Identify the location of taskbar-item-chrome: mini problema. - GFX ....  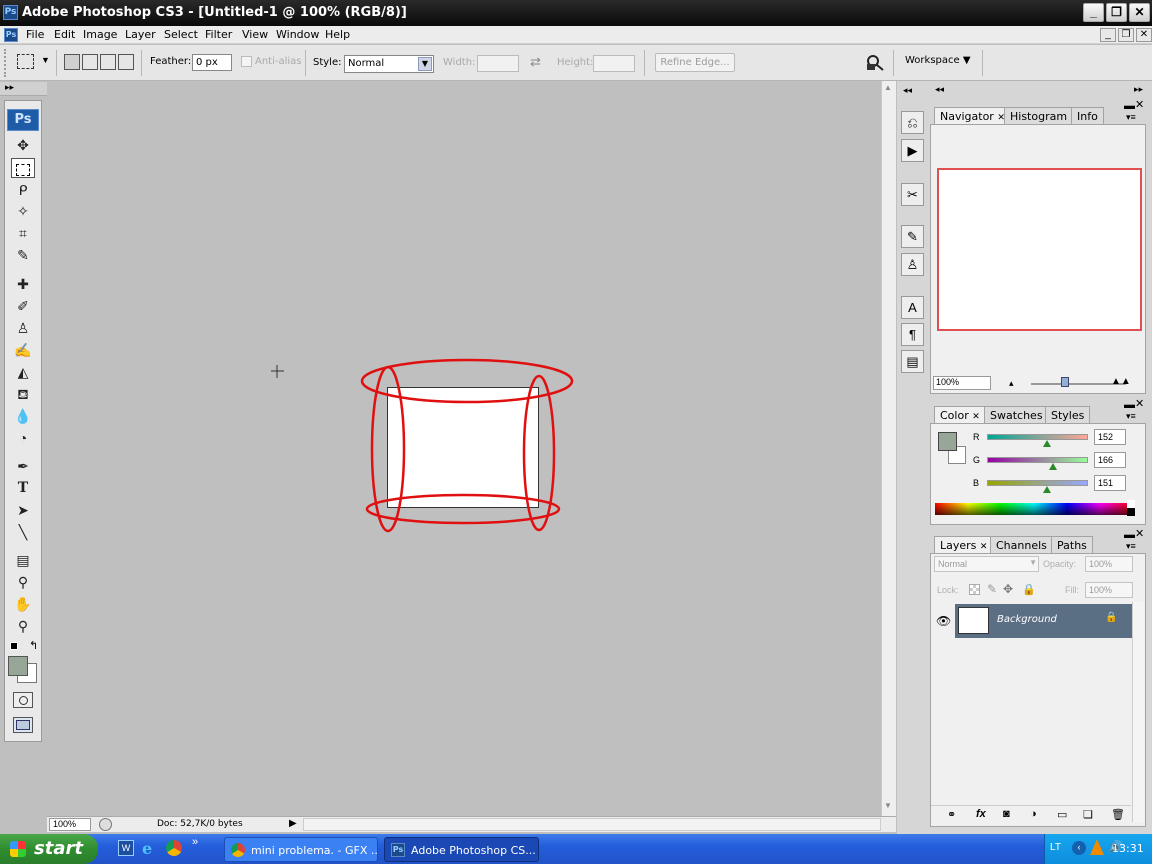
(301, 849).